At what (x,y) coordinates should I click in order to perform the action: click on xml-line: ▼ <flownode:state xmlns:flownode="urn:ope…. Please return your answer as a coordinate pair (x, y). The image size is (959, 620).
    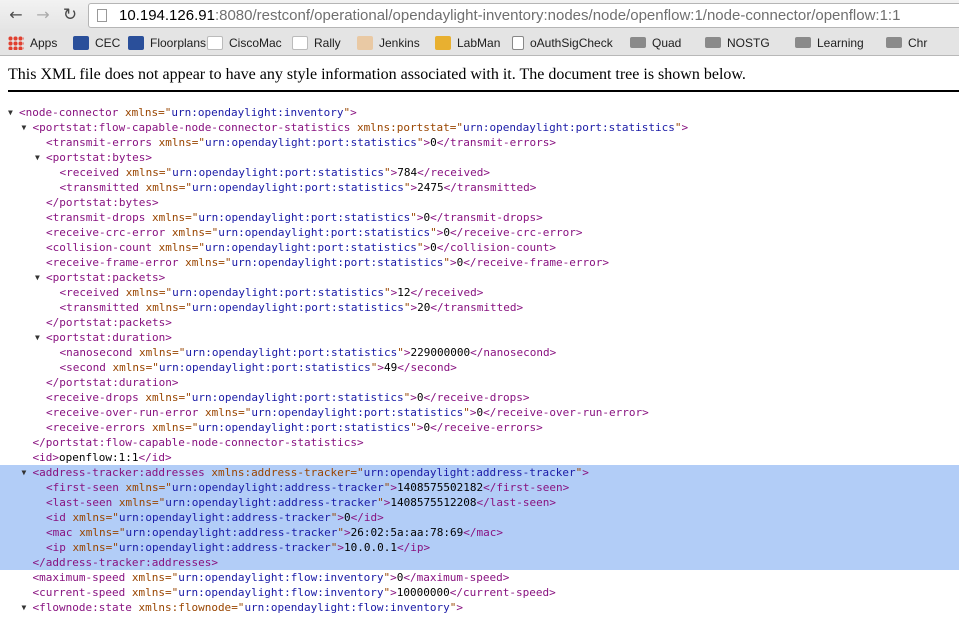
    Looking at the image, I should click on (479, 607).